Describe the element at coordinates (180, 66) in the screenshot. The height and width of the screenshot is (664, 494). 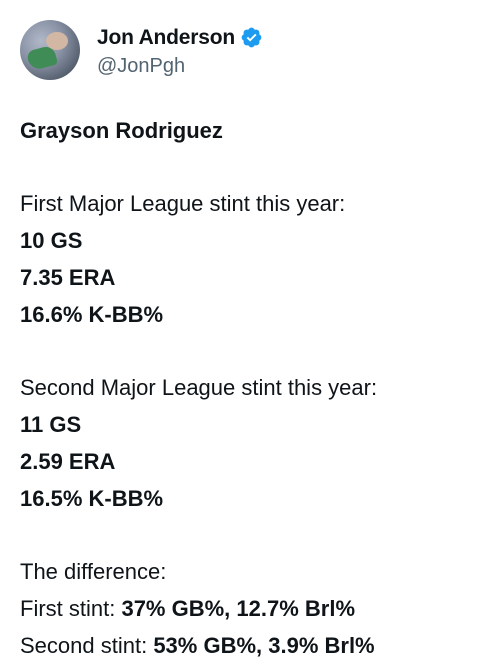
I see `handle: @JonPgh` at that location.